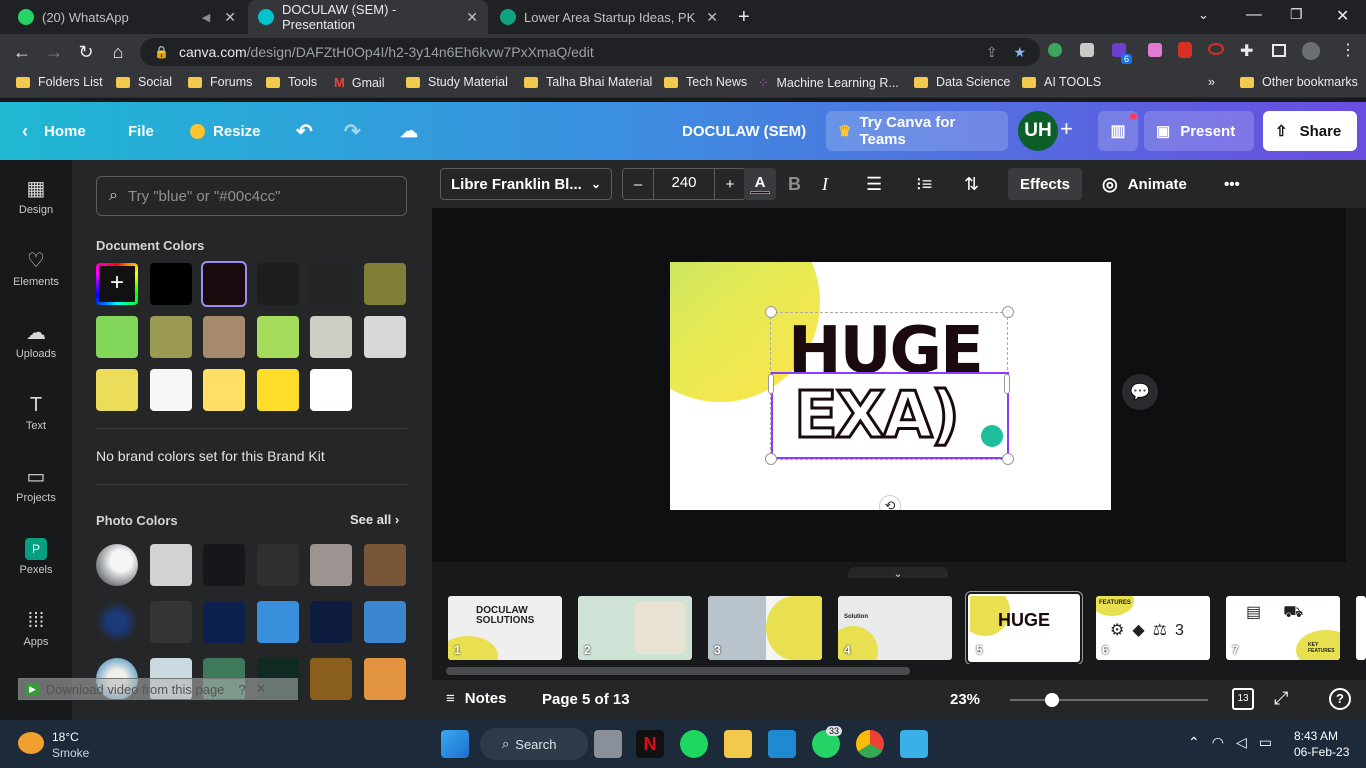 The image size is (1366, 768). I want to click on text-color-button: A, so click(760, 184).